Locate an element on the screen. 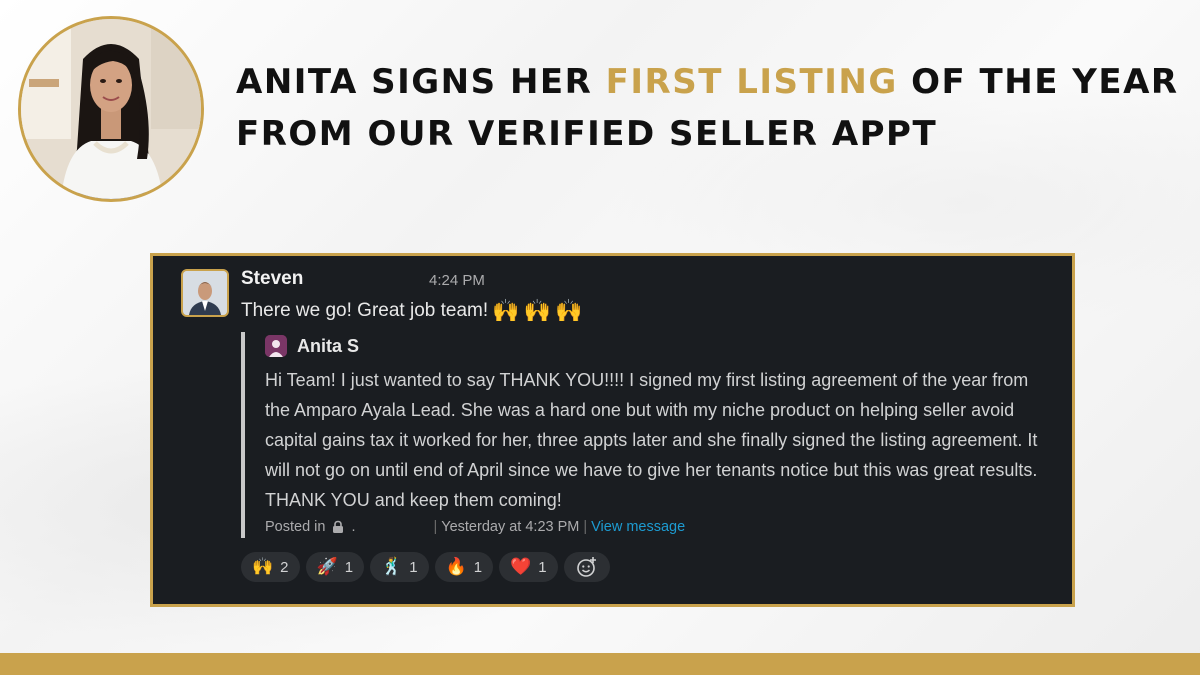 This screenshot has height=675, width=1200. add-reaction-button is located at coordinates (586, 567).